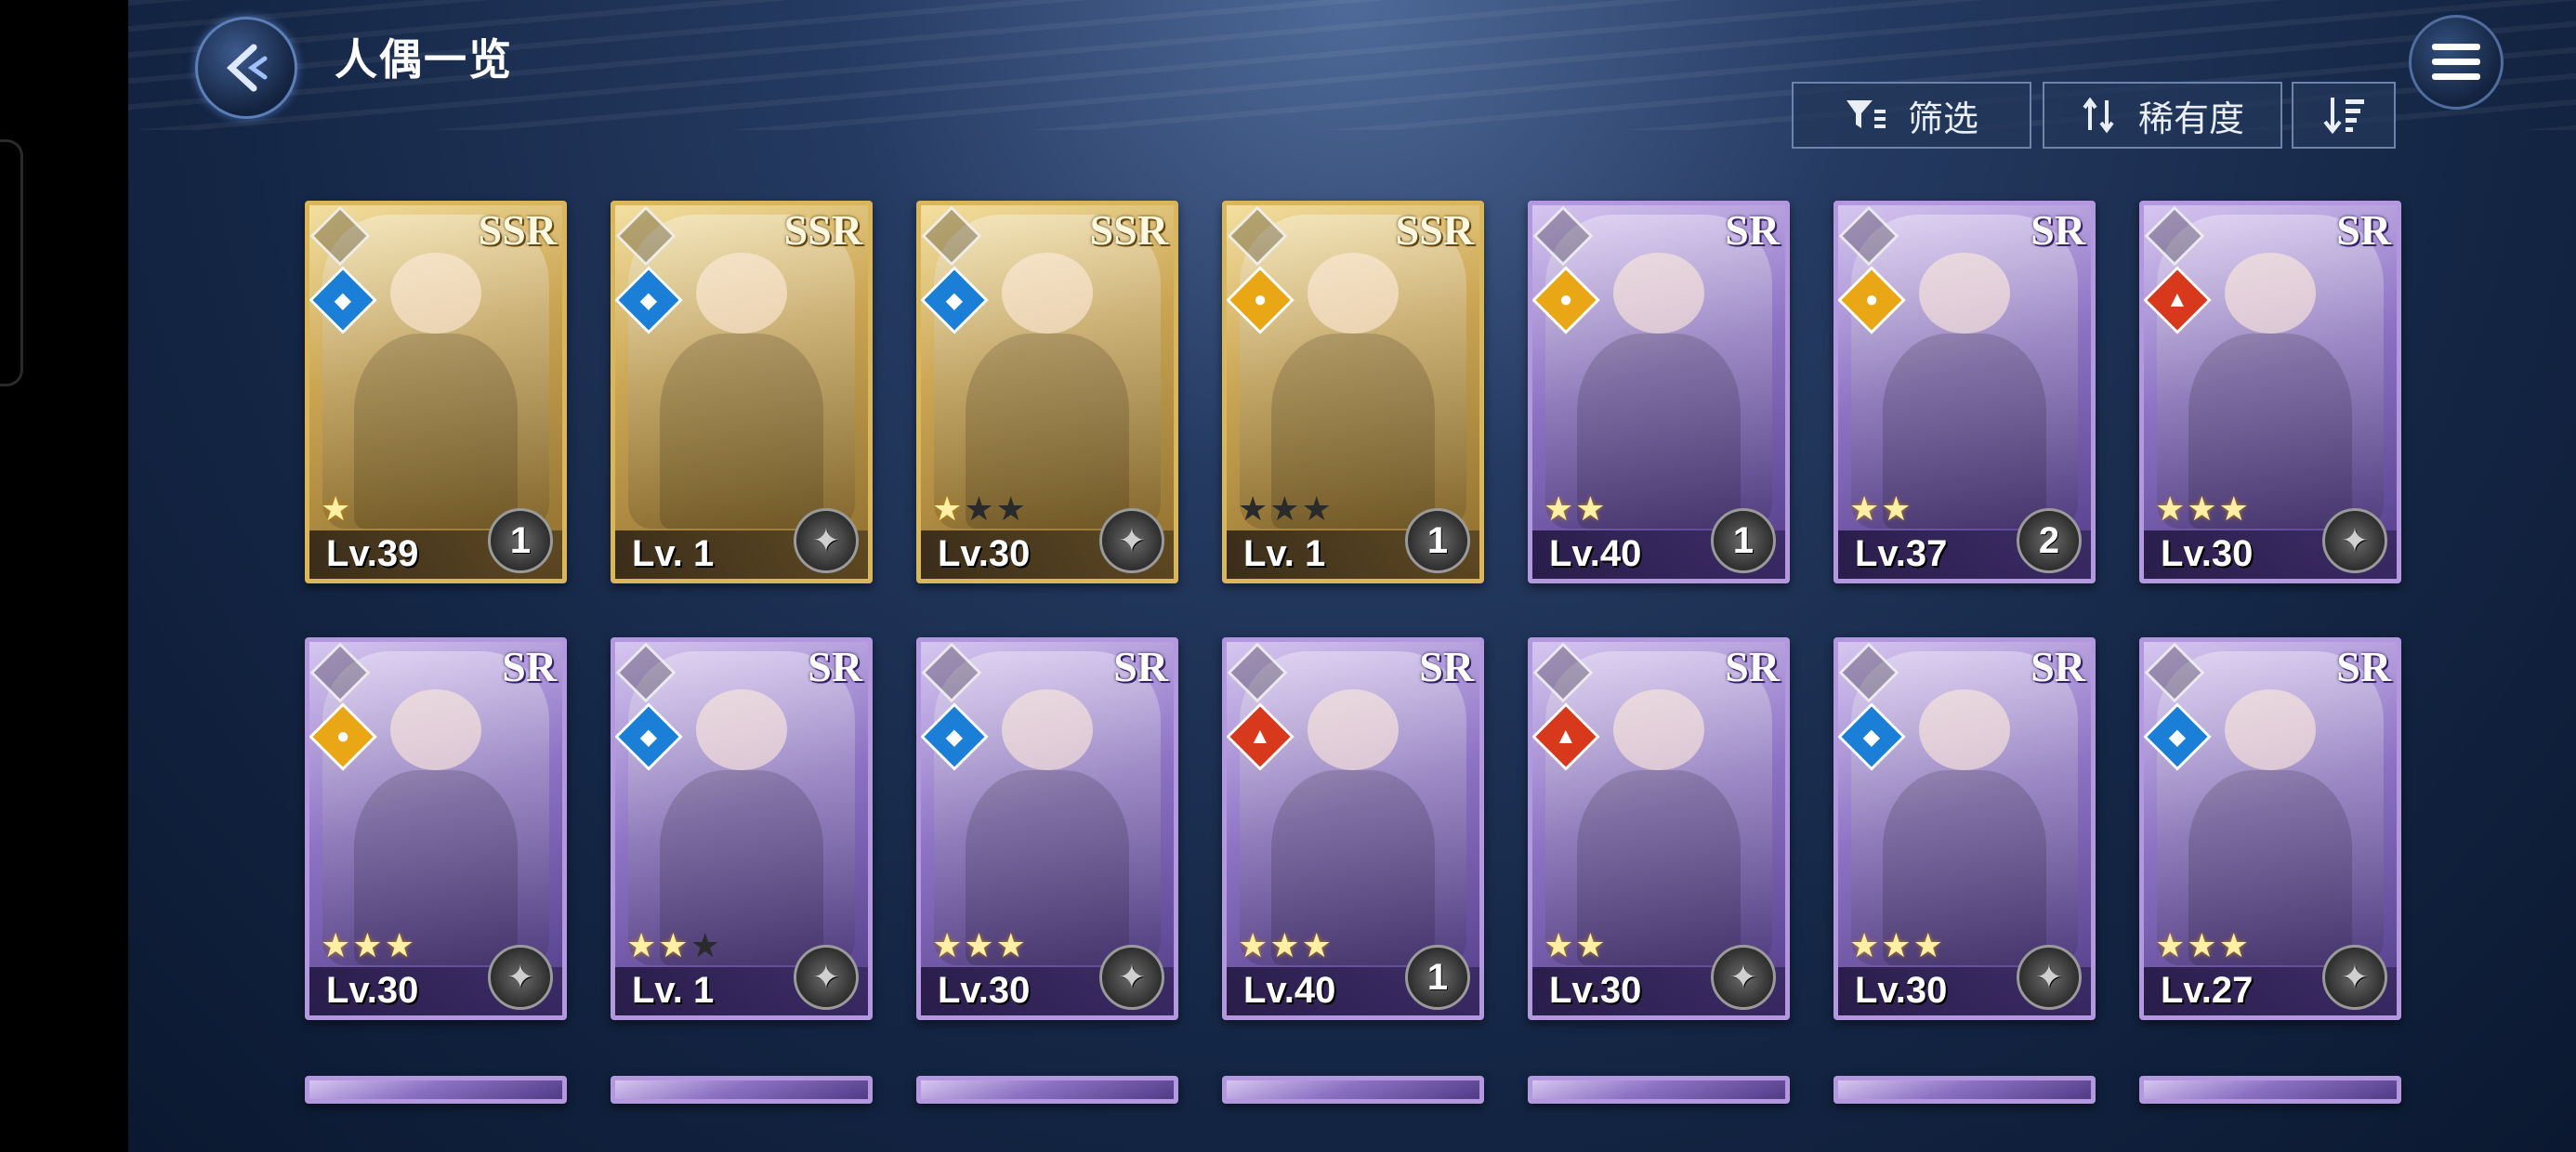  I want to click on doll-card: SR ▲ ★★★ Lv.30, so click(2270, 392).